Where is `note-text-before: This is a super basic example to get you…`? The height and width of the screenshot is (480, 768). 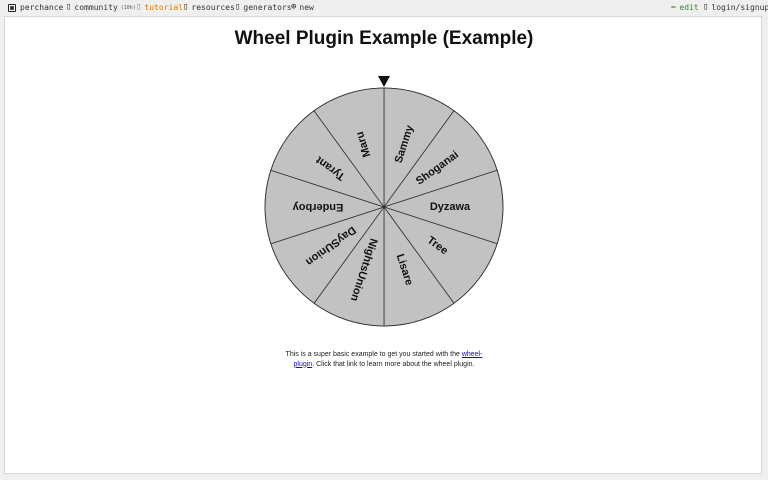
note-text-before: This is a super basic example to get you… is located at coordinates (373, 354).